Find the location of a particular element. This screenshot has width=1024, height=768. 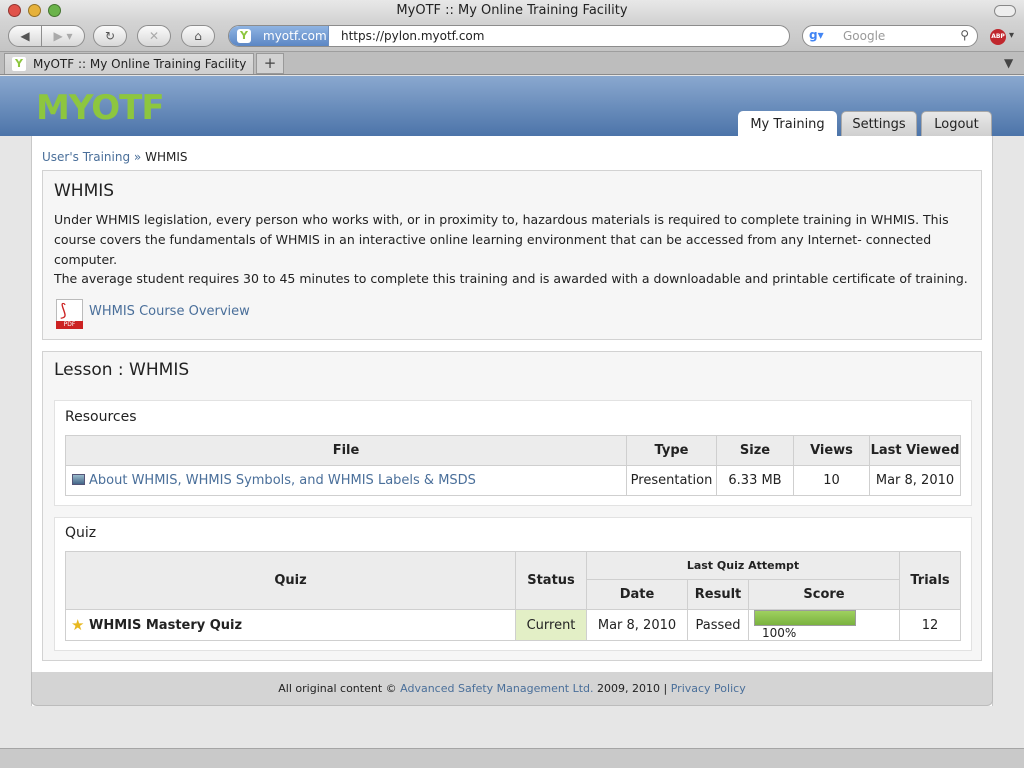

col-size: Size is located at coordinates (755, 450).